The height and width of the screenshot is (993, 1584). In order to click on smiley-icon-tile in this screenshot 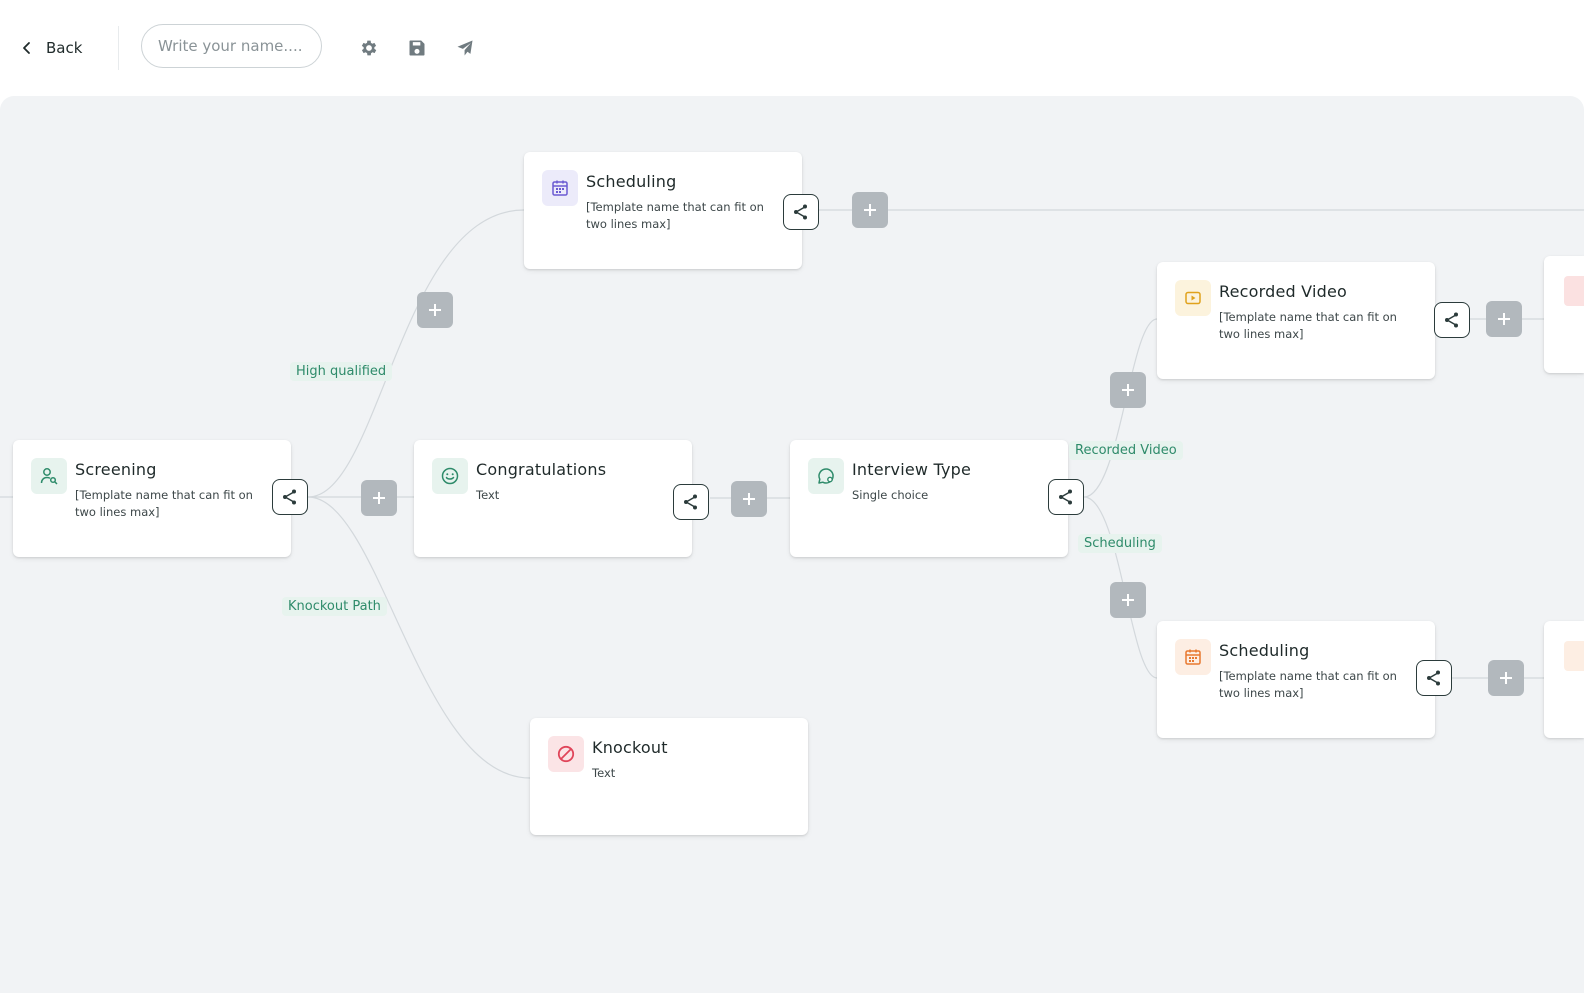, I will do `click(450, 476)`.